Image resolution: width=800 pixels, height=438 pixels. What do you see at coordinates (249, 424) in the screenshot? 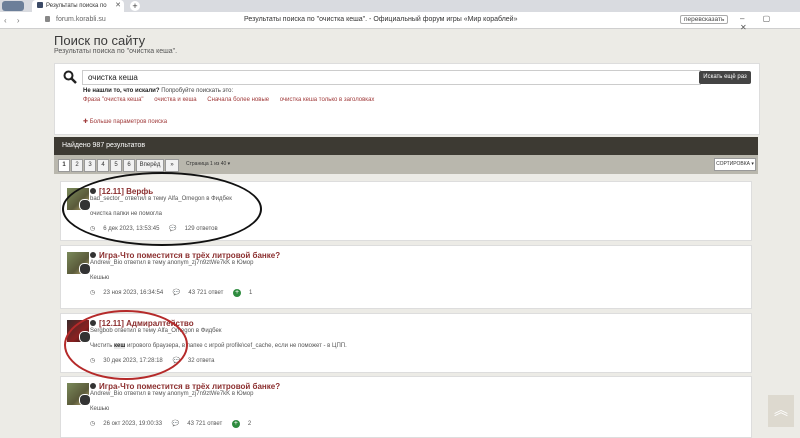
I see `reputation-count: 2` at bounding box center [249, 424].